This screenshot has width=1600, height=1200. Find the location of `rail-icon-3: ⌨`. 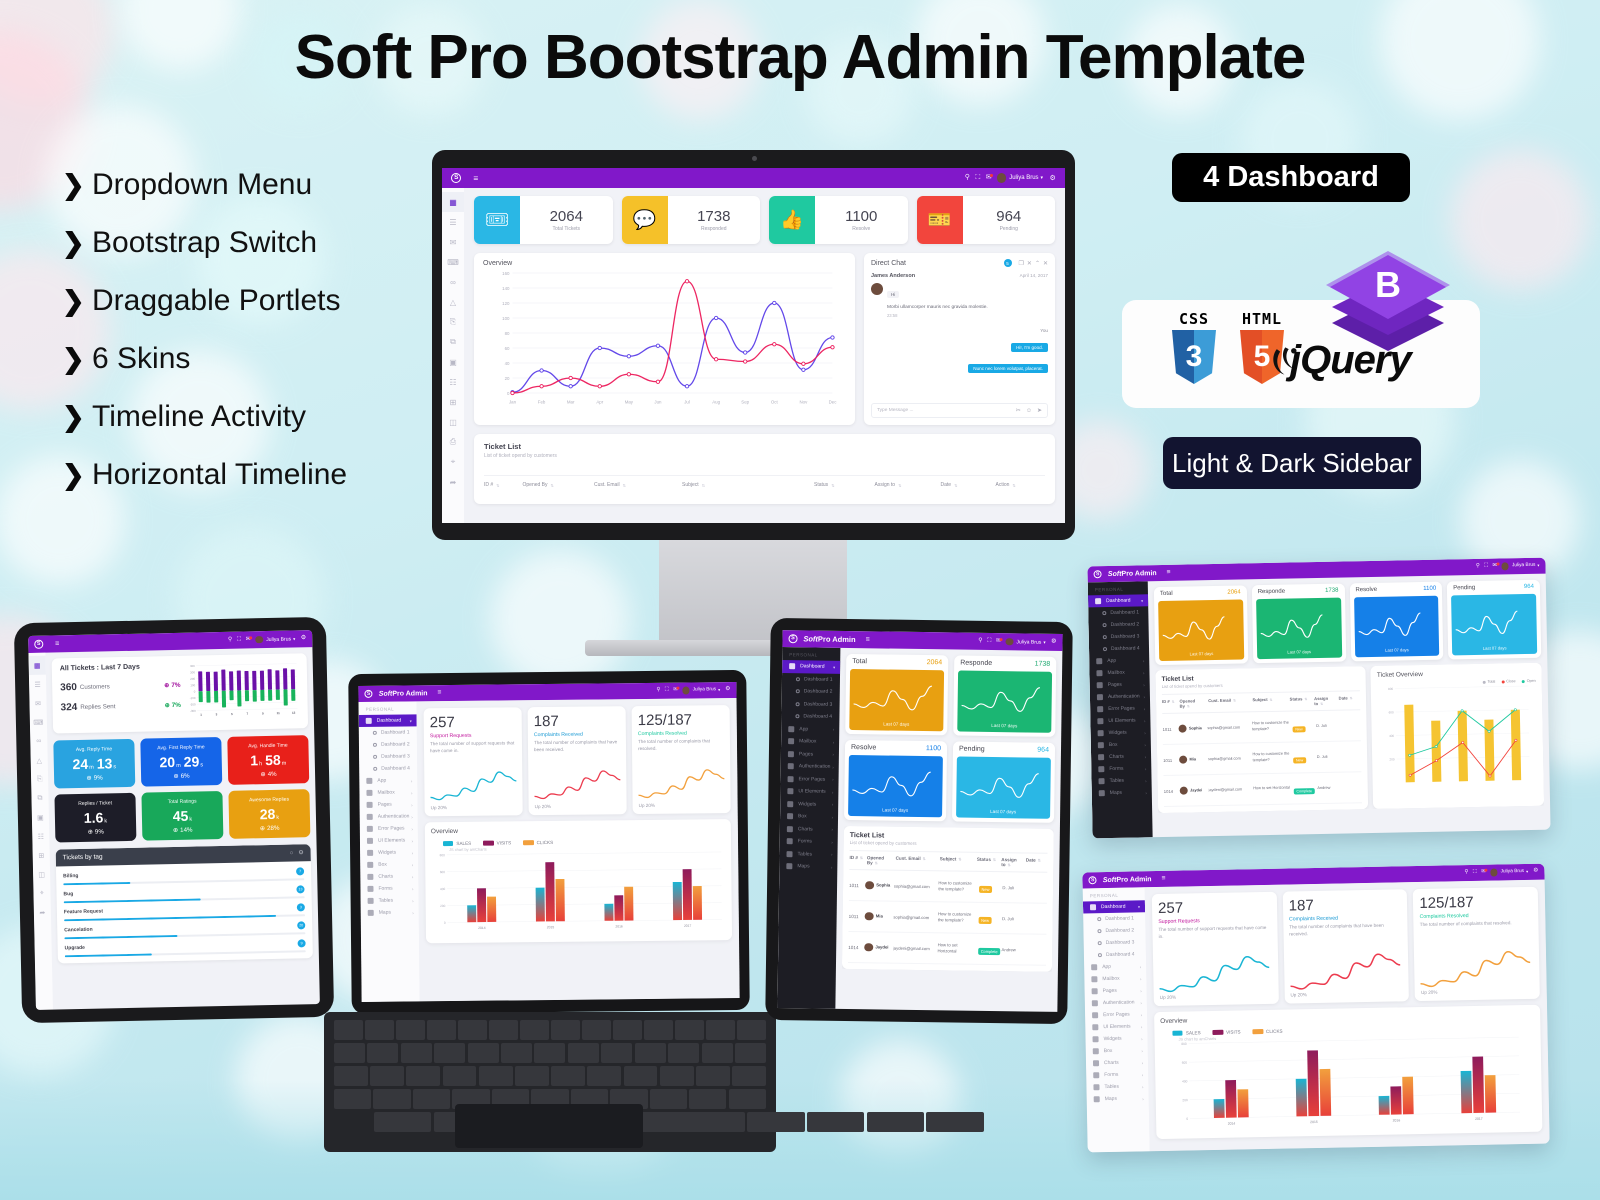

rail-icon-3: ⌨ is located at coordinates (38, 722).